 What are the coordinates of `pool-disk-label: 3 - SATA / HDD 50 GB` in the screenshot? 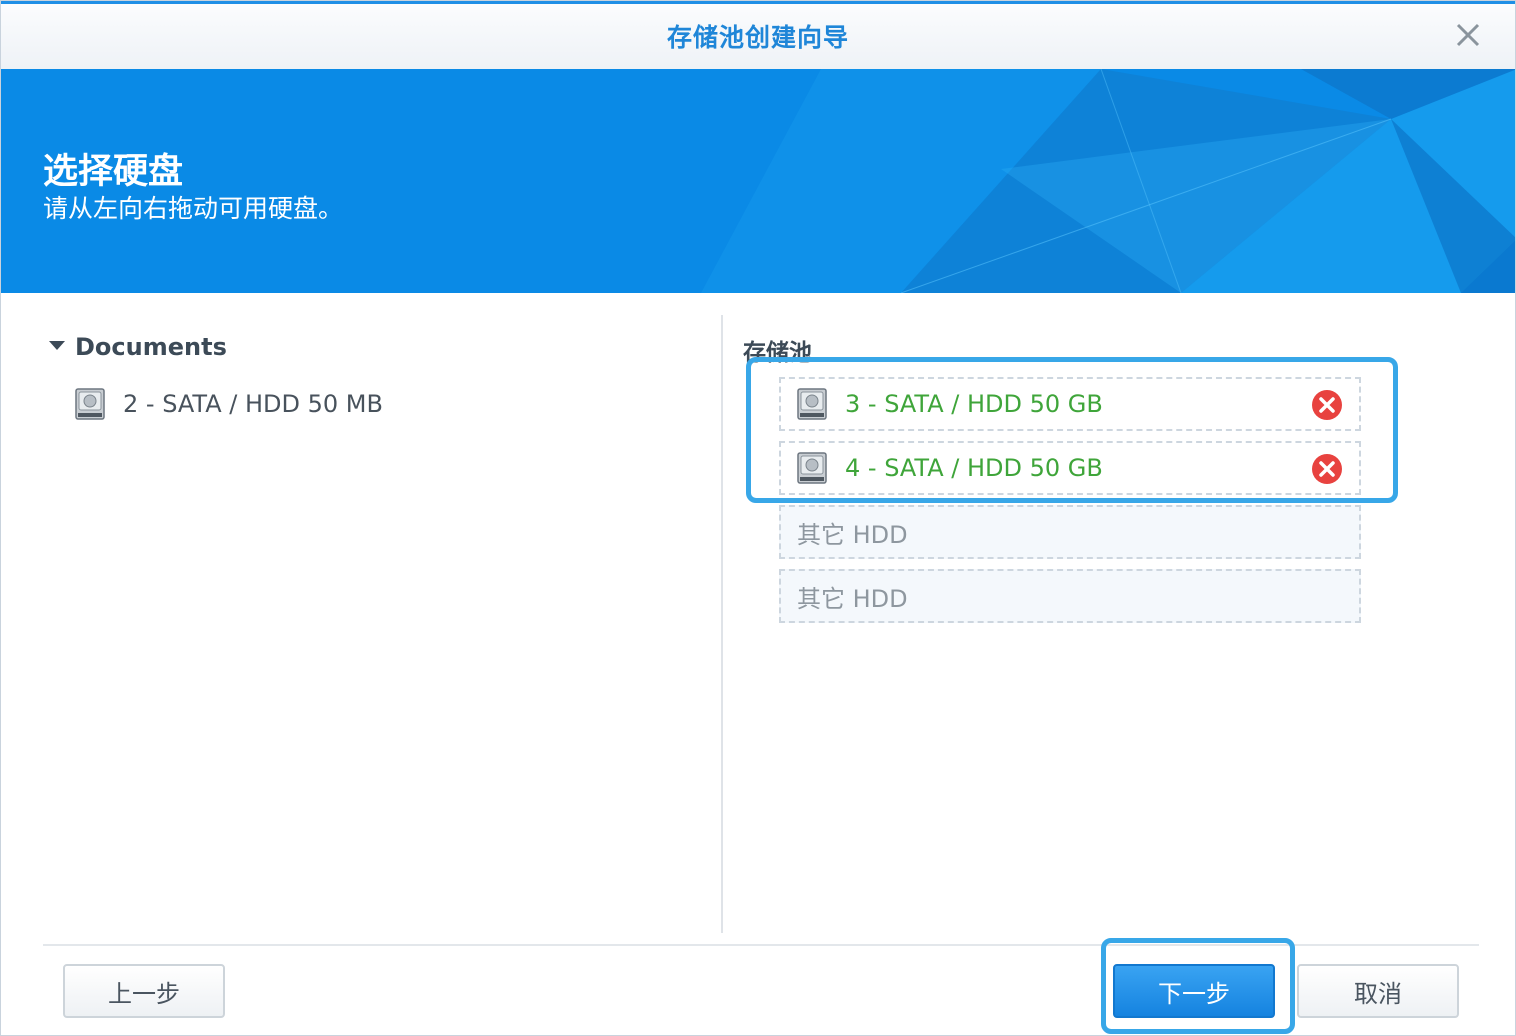 It's located at (974, 404).